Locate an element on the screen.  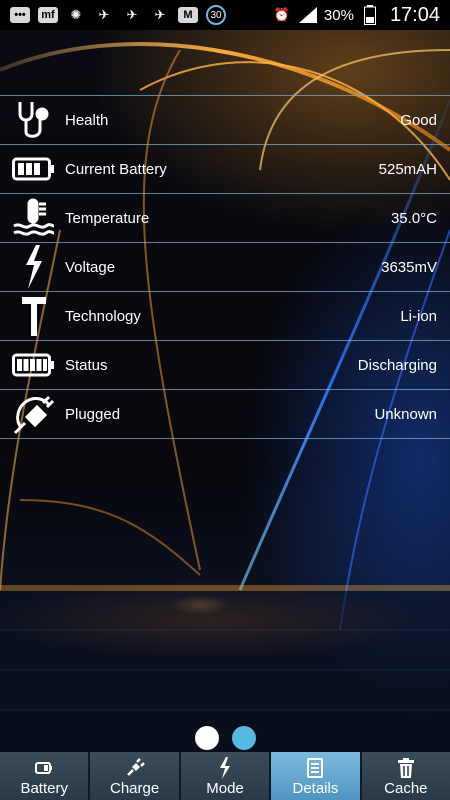
document-icon is located at coordinates (315, 768).